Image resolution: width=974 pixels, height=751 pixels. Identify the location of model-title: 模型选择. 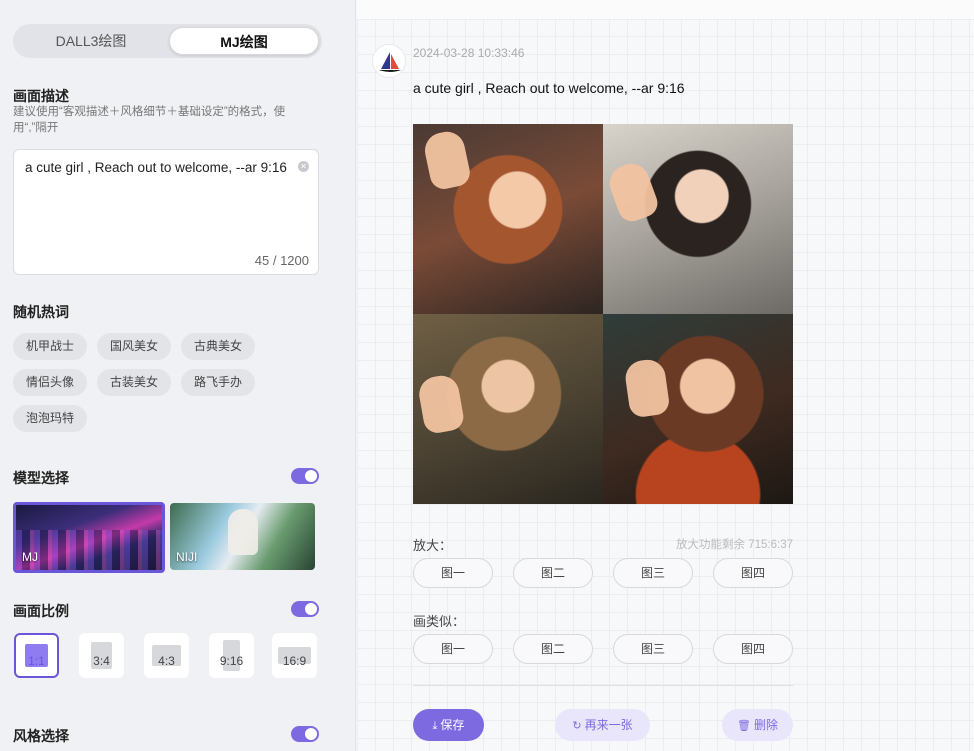
(41, 478).